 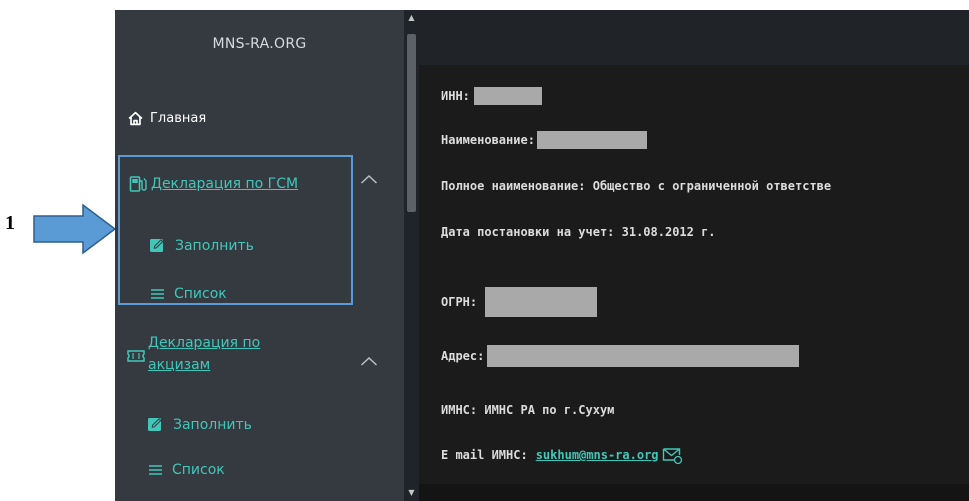 What do you see at coordinates (178, 118) in the screenshot?
I see `sidebar-item-home-label: Главная` at bounding box center [178, 118].